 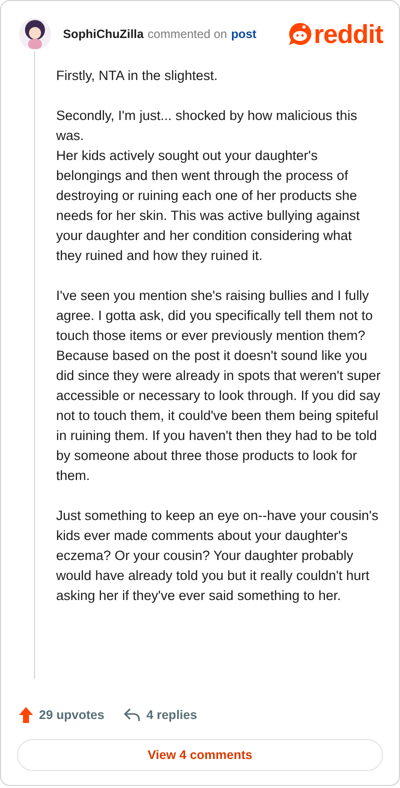 What do you see at coordinates (132, 715) in the screenshot?
I see `reply-icon` at bounding box center [132, 715].